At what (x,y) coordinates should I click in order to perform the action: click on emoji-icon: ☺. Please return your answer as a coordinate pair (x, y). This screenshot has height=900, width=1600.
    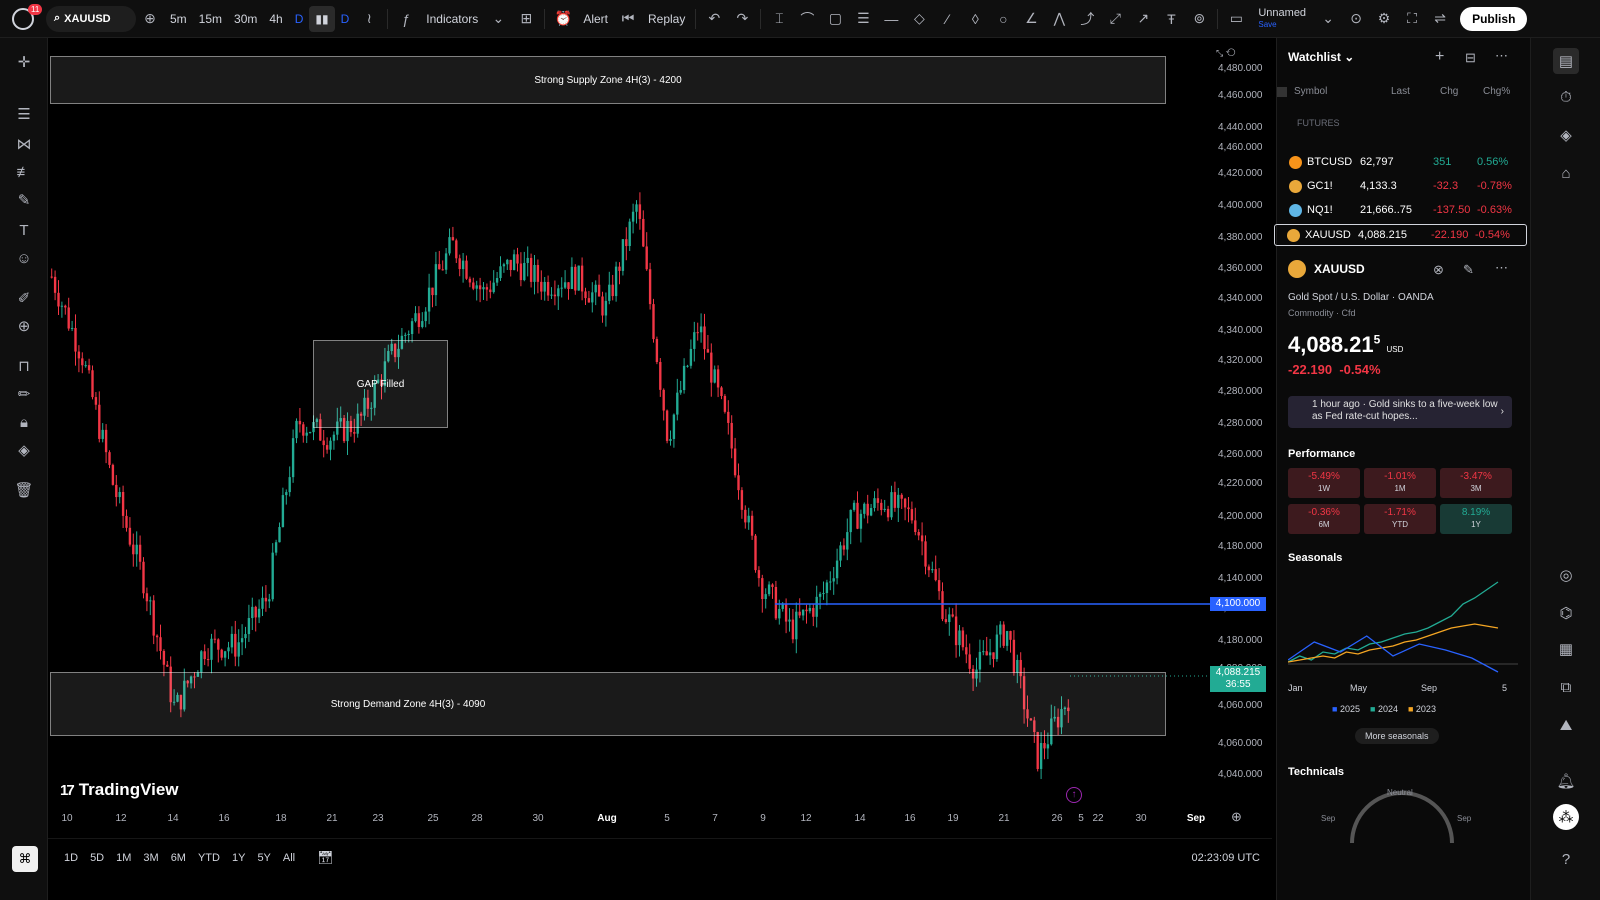
    Looking at the image, I should click on (24, 258).